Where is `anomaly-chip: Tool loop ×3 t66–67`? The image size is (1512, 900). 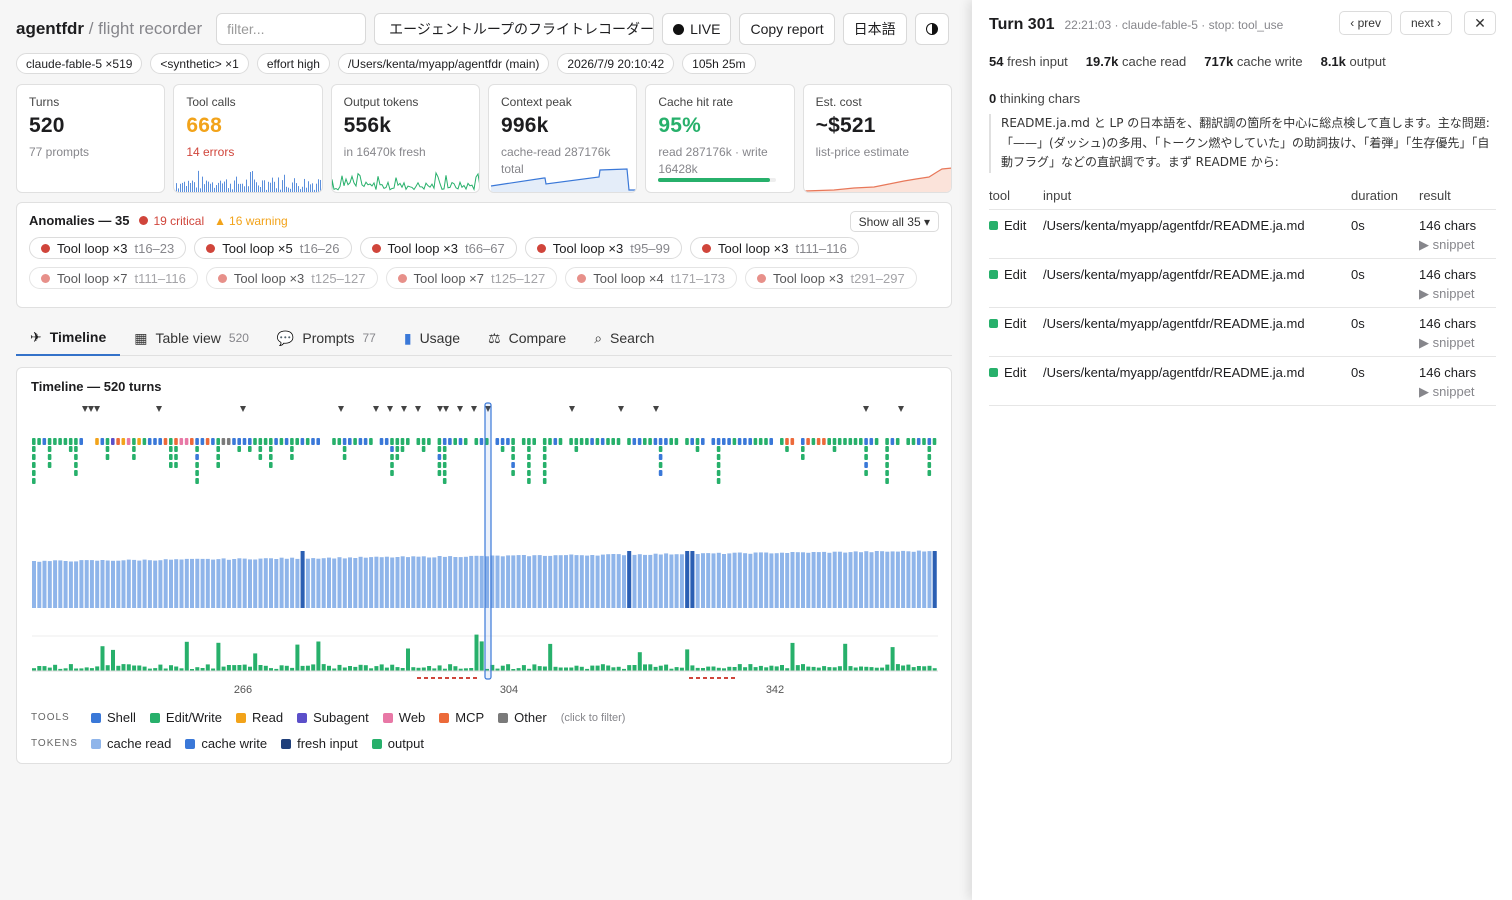
anomaly-chip: Tool loop ×3 t66–67 is located at coordinates (438, 248).